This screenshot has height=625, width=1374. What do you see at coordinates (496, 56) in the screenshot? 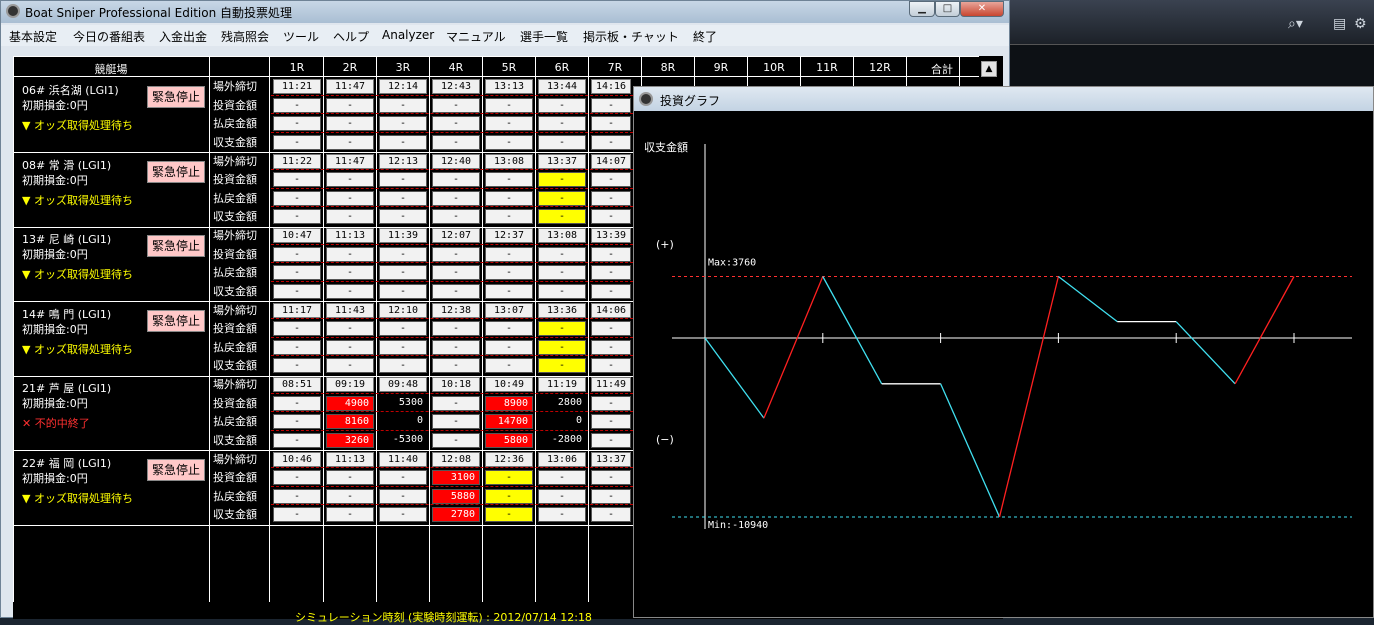
I see `grid-top-line` at bounding box center [496, 56].